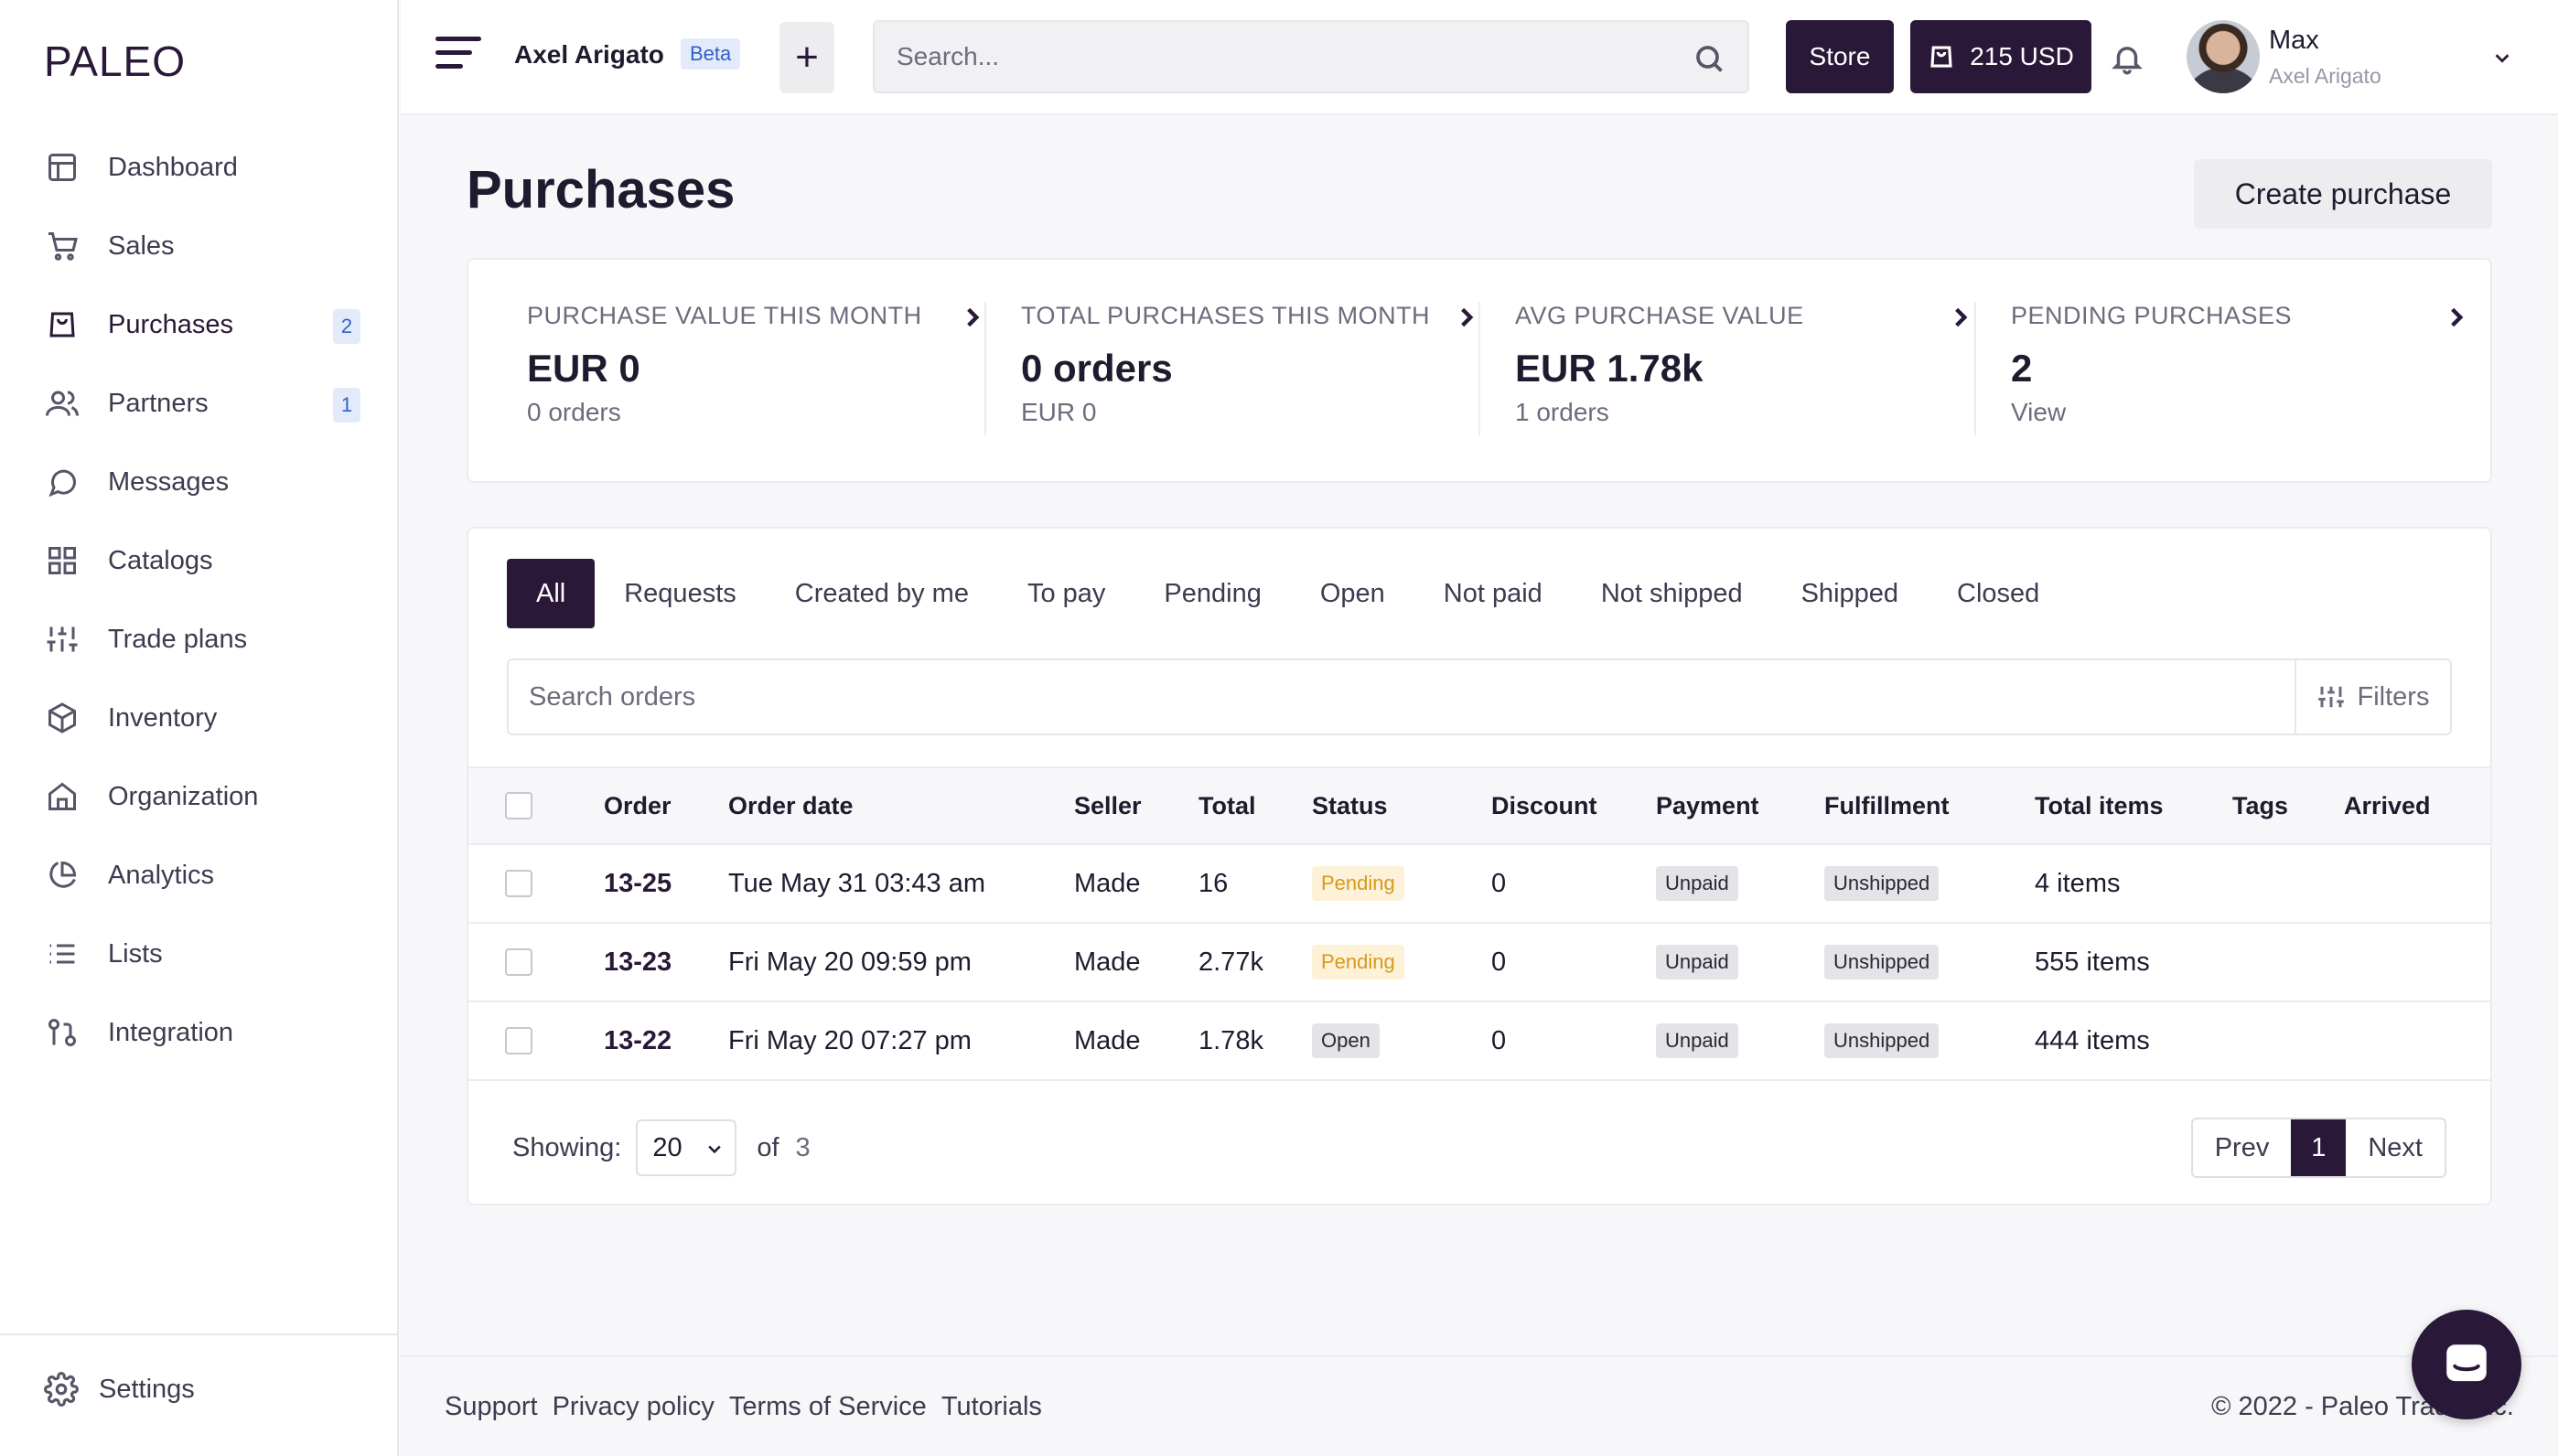 The height and width of the screenshot is (1456, 2558). I want to click on sidebar-item-analytics: Analytics, so click(198, 875).